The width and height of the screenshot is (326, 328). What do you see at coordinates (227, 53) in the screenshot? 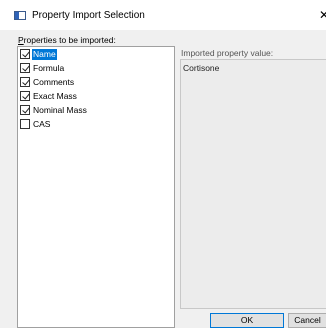
I see `value-label: Imported property value:` at bounding box center [227, 53].